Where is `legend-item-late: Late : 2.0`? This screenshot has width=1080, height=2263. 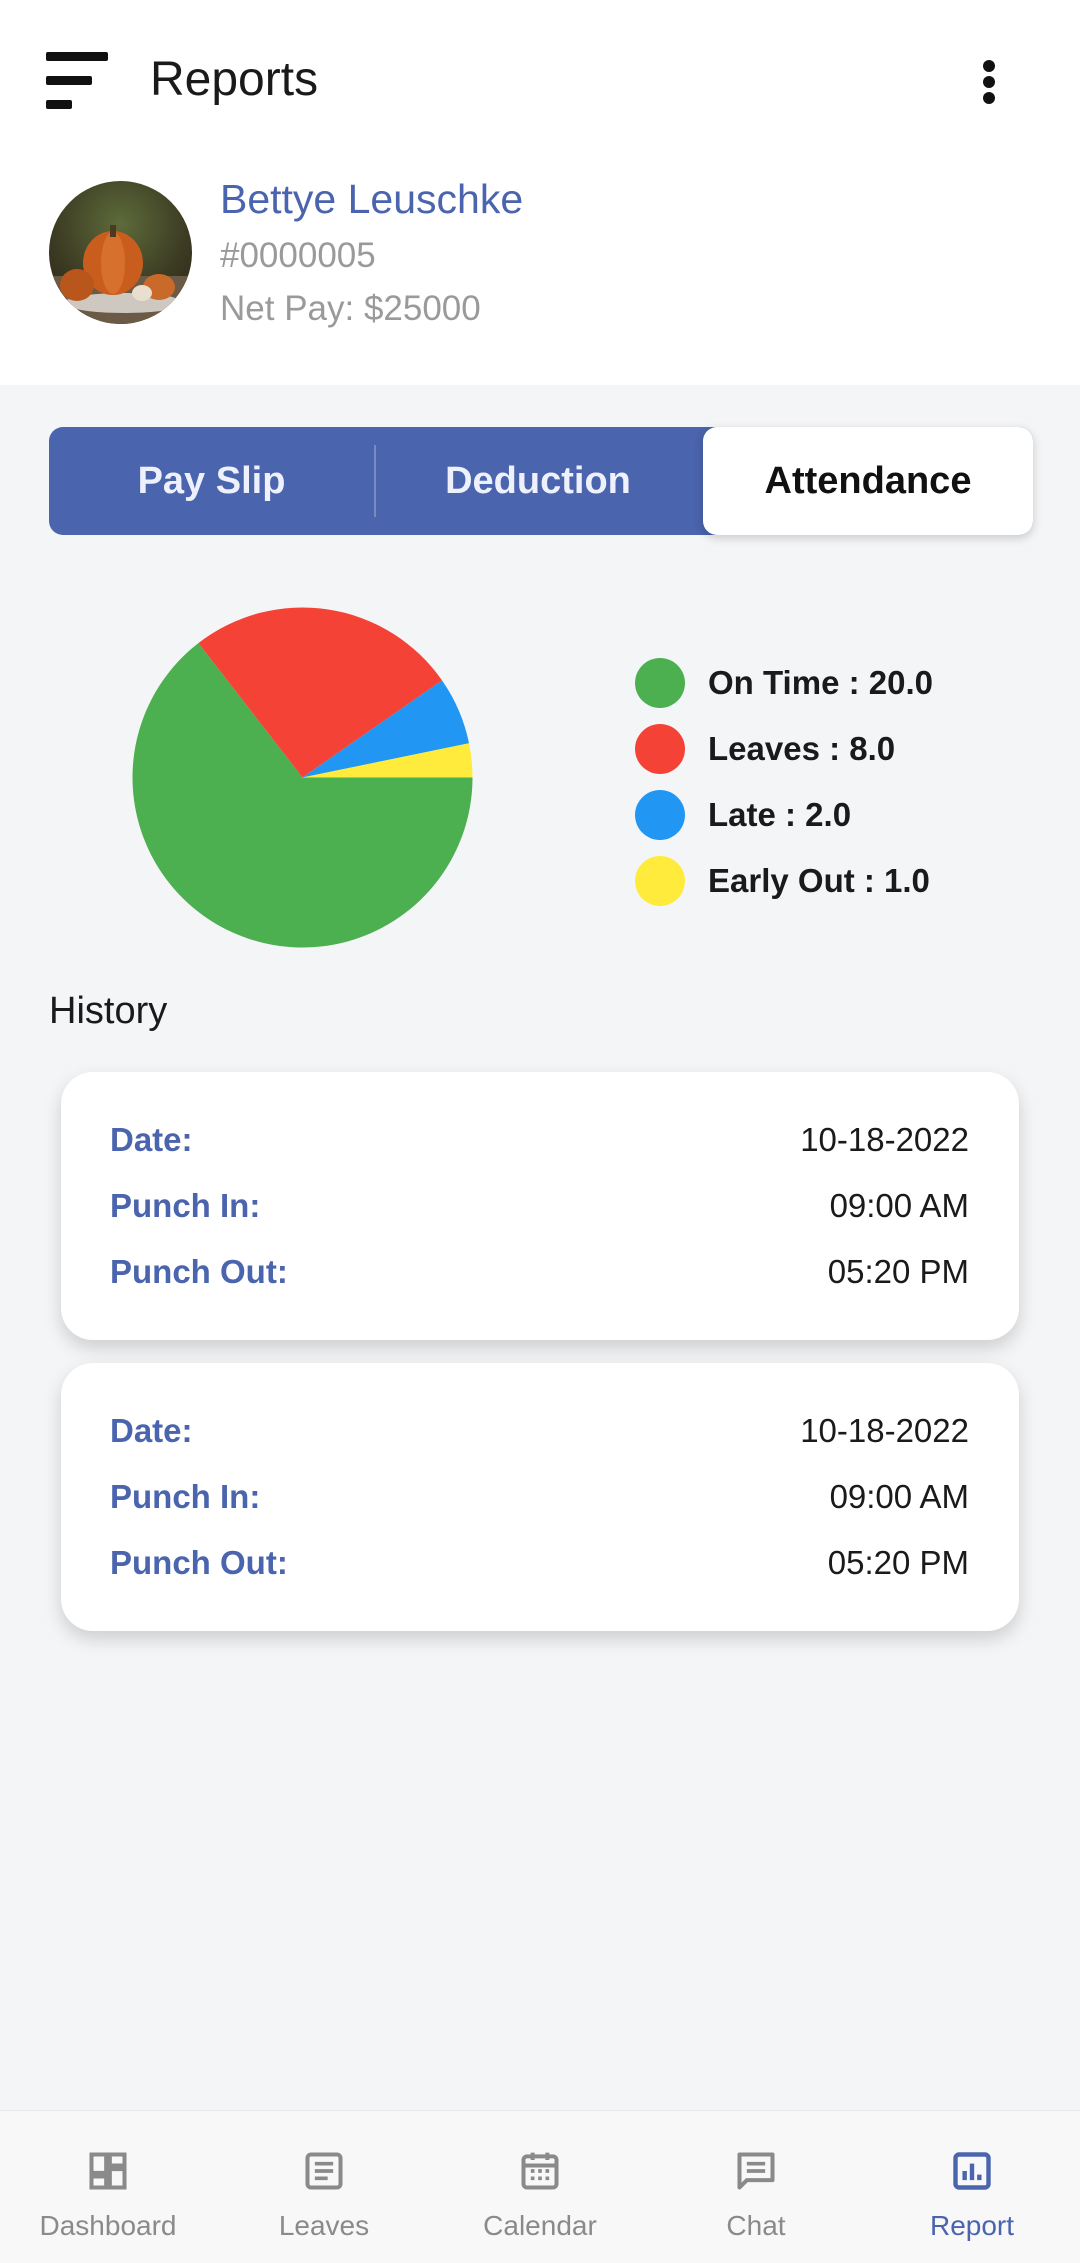 legend-item-late: Late : 2.0 is located at coordinates (784, 815).